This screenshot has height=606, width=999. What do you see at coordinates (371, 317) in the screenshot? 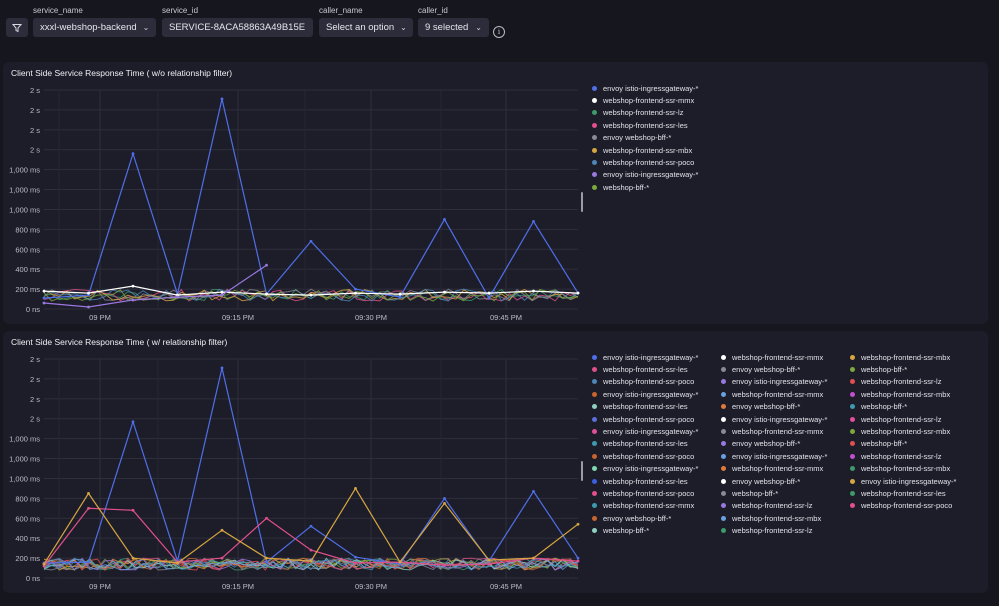
I see `x-tick-label: 09:30 PM` at bounding box center [371, 317].